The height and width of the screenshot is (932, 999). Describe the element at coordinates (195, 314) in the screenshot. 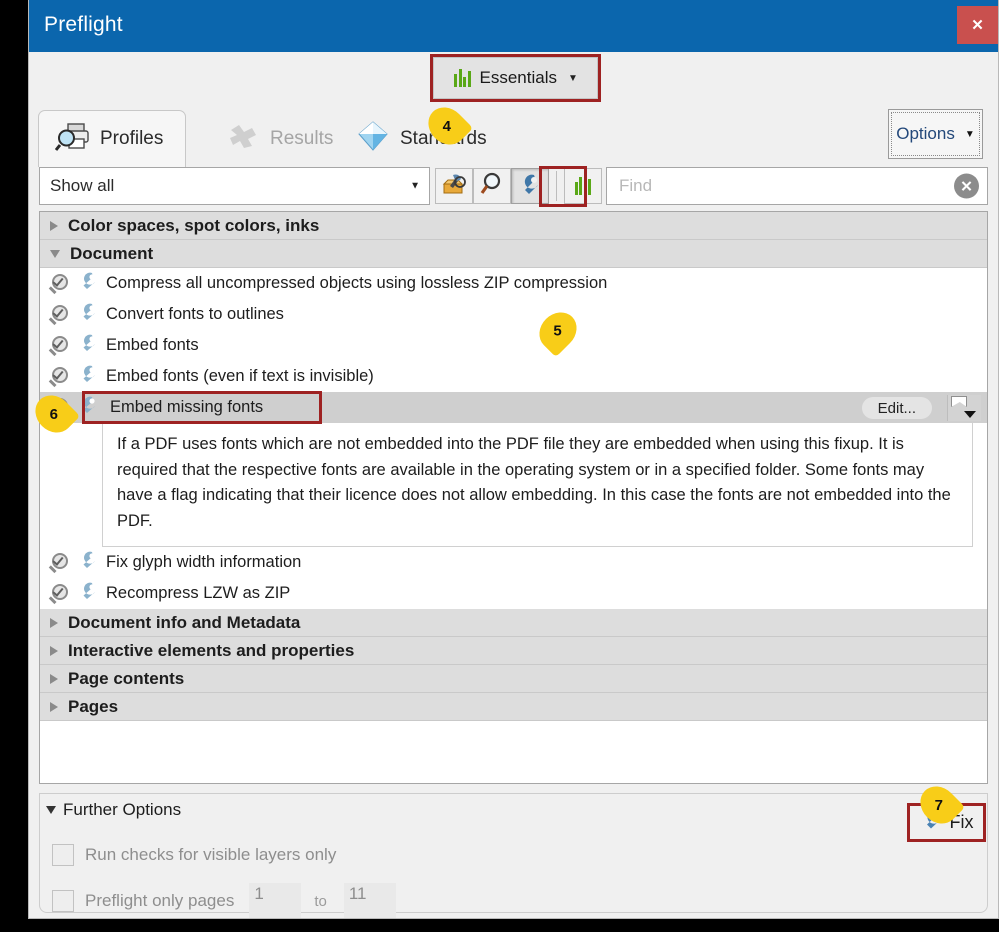

I see `list-item-label: Convert fonts to outlines` at that location.